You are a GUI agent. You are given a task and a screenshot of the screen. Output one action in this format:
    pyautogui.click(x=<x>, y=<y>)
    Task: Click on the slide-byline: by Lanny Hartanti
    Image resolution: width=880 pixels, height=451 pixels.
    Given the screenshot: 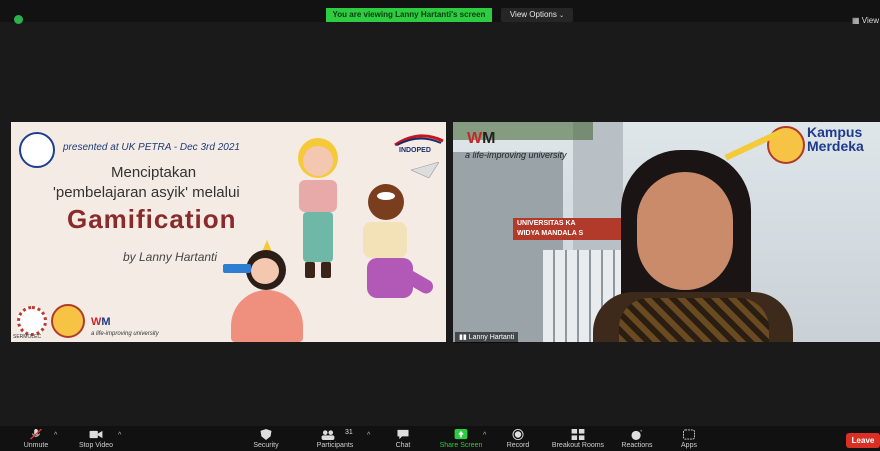 What is the action you would take?
    pyautogui.click(x=170, y=257)
    